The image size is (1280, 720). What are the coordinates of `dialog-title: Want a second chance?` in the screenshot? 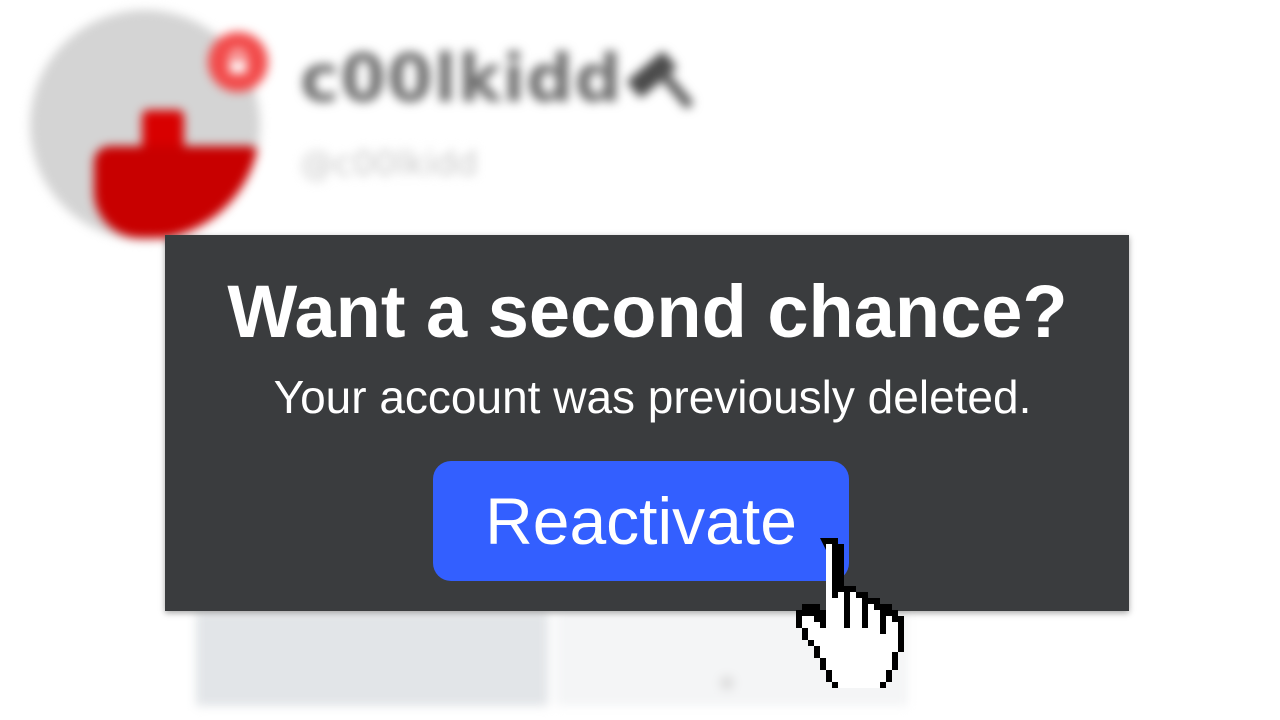 It's located at (647, 311).